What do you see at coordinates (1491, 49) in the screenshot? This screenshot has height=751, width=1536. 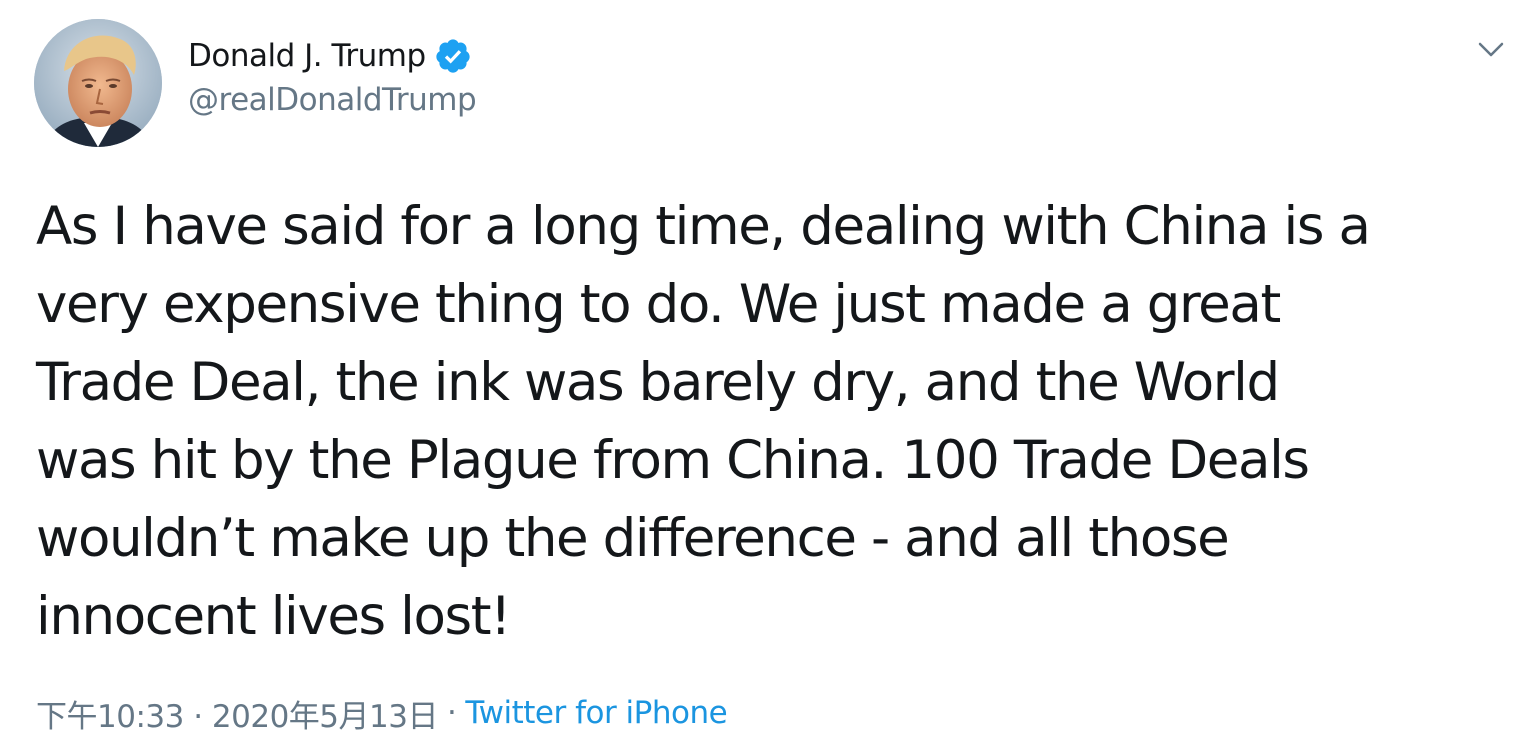 I see `chevron-down-icon` at bounding box center [1491, 49].